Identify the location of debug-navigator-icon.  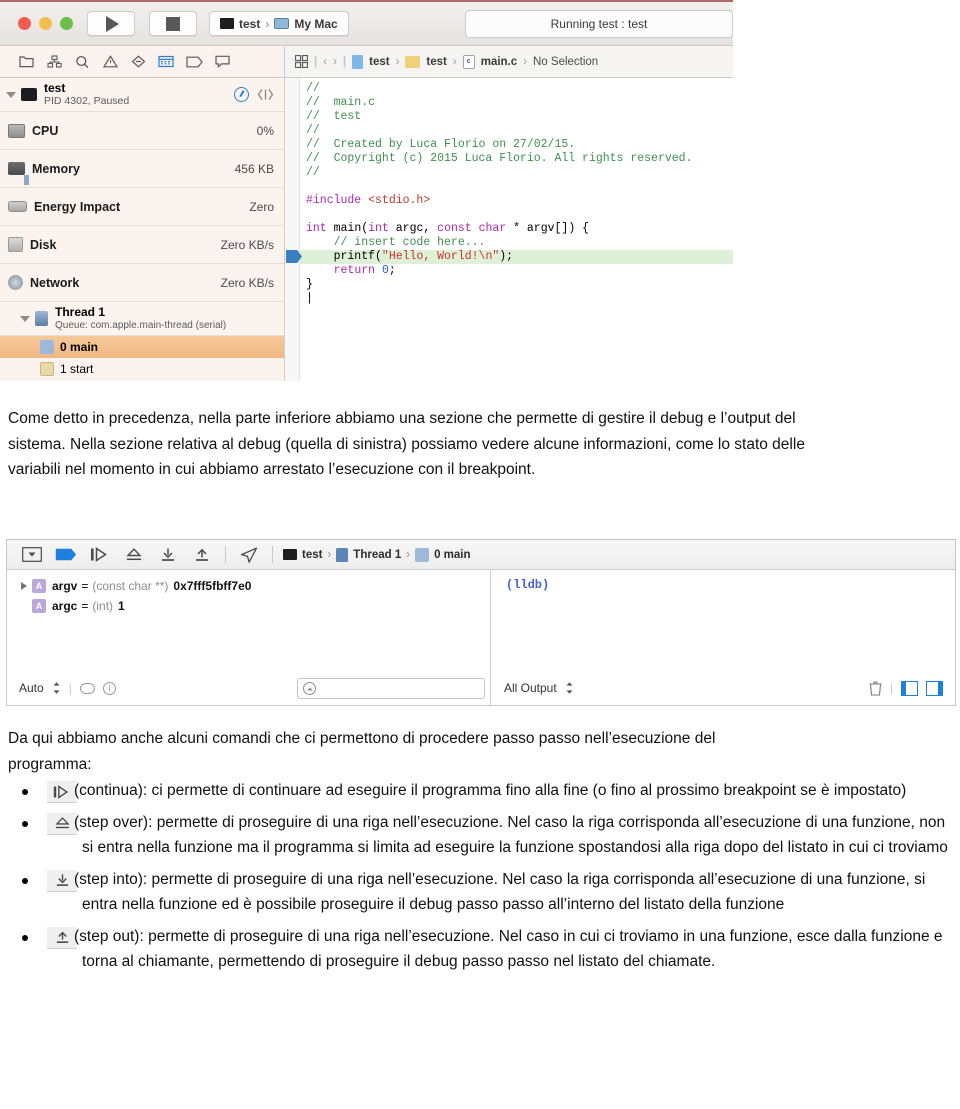
(166, 62).